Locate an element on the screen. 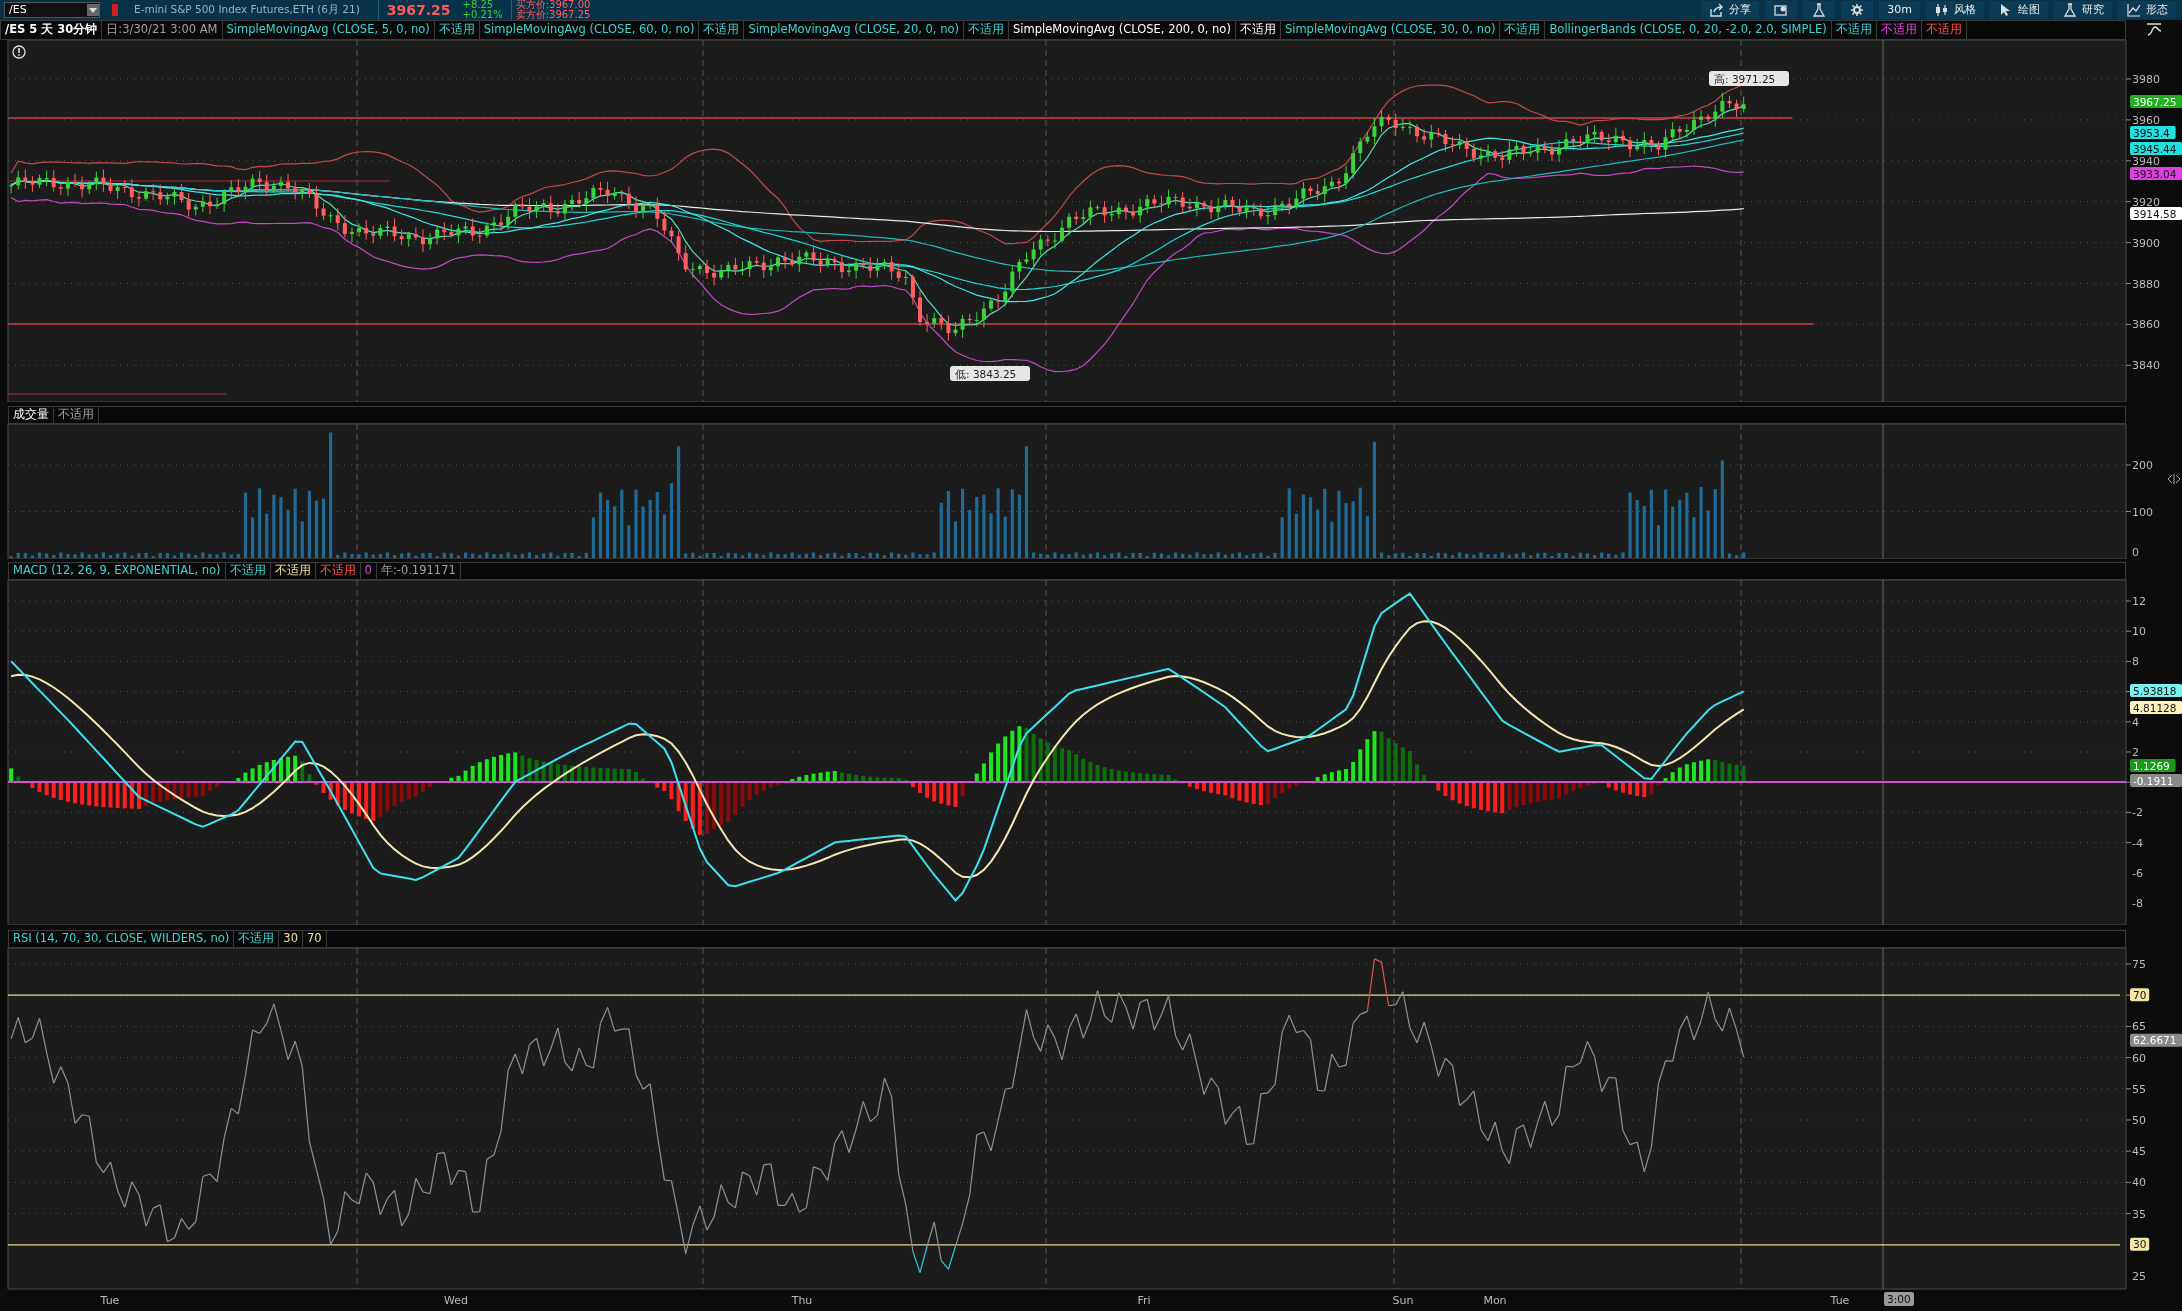 The height and width of the screenshot is (1311, 2182). time-label: Wed is located at coordinates (456, 1300).